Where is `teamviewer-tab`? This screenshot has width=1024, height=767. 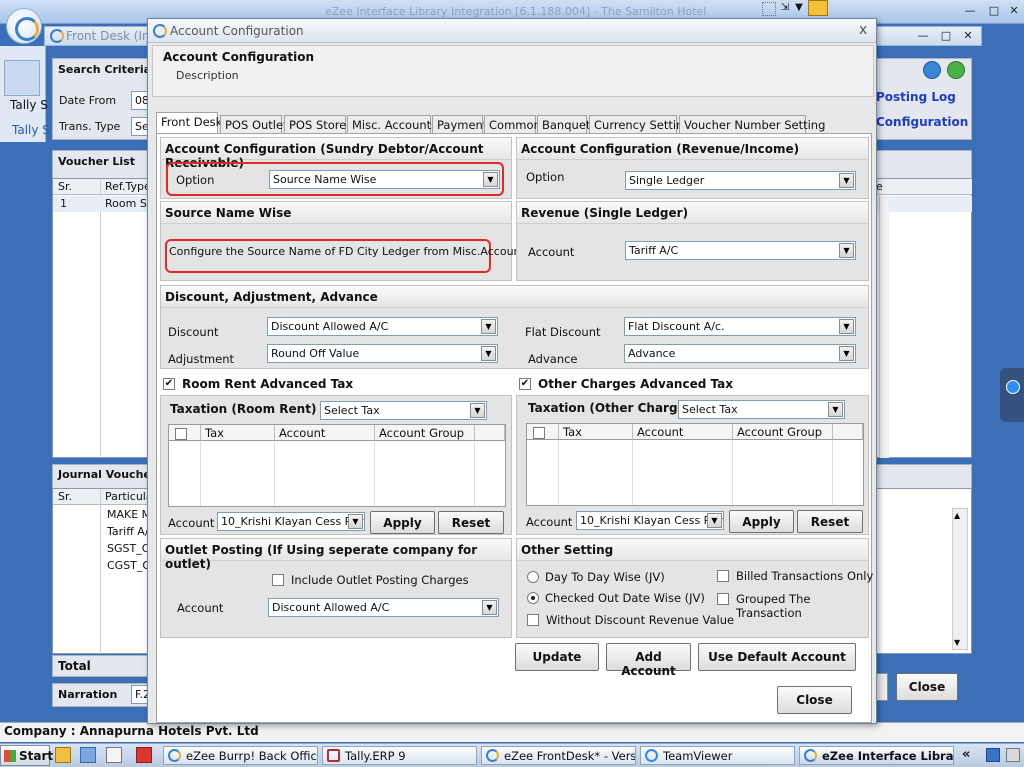
teamviewer-tab is located at coordinates (1012, 395).